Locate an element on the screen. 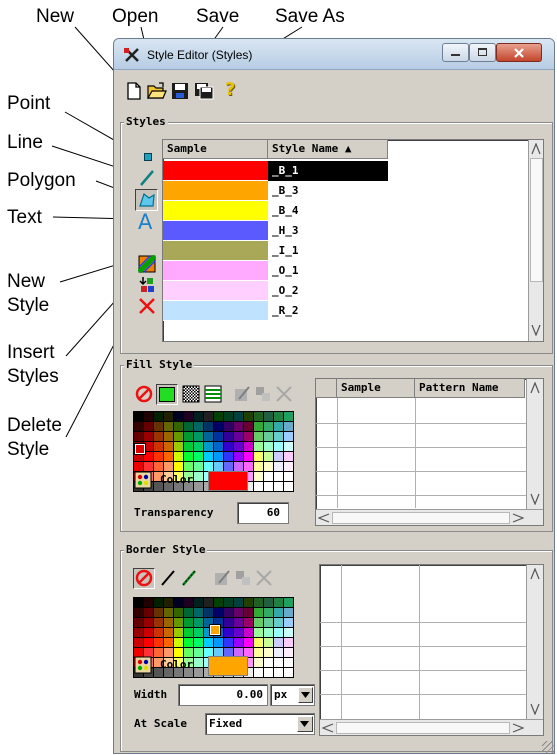 The height and width of the screenshot is (755, 557). line-icon is located at coordinates (147, 178).